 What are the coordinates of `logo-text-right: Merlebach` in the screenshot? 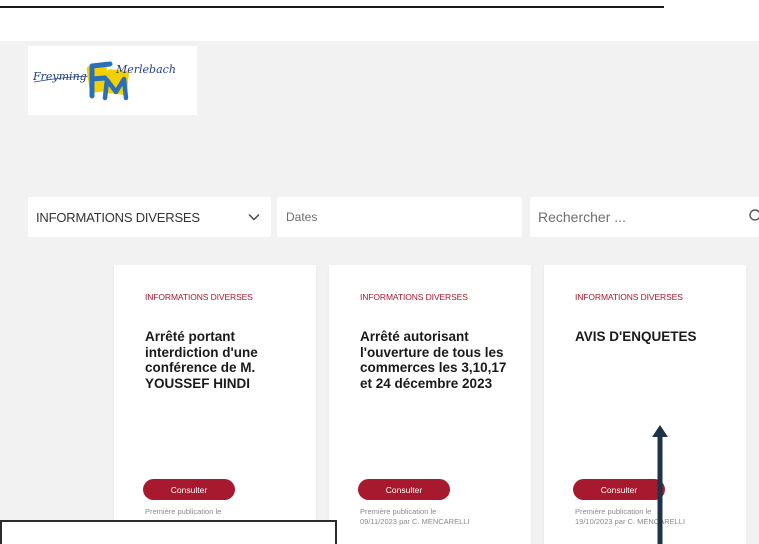 It's located at (145, 69).